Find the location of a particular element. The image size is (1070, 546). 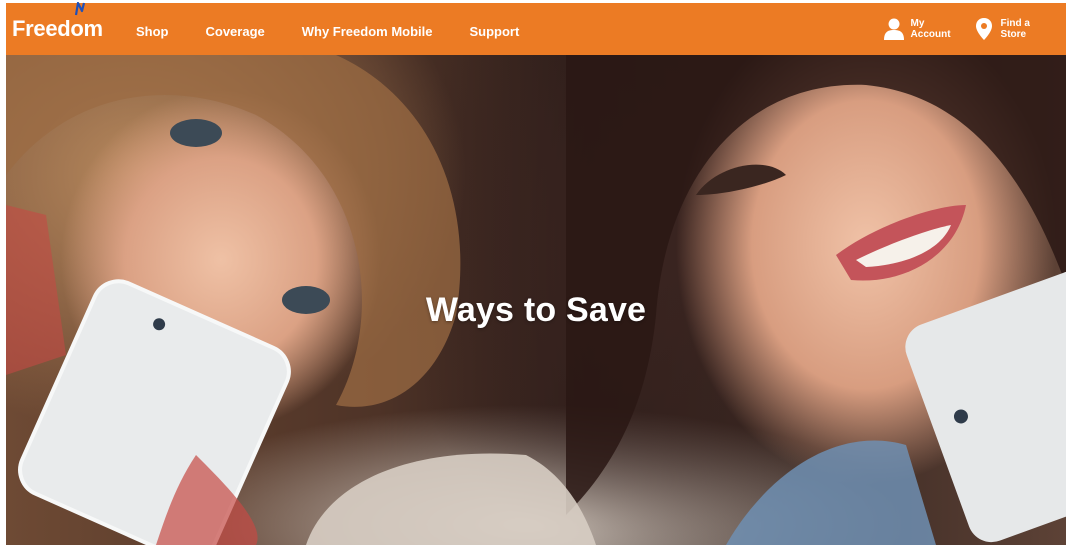

find-a-store-label: Find a Store is located at coordinates (1015, 29).